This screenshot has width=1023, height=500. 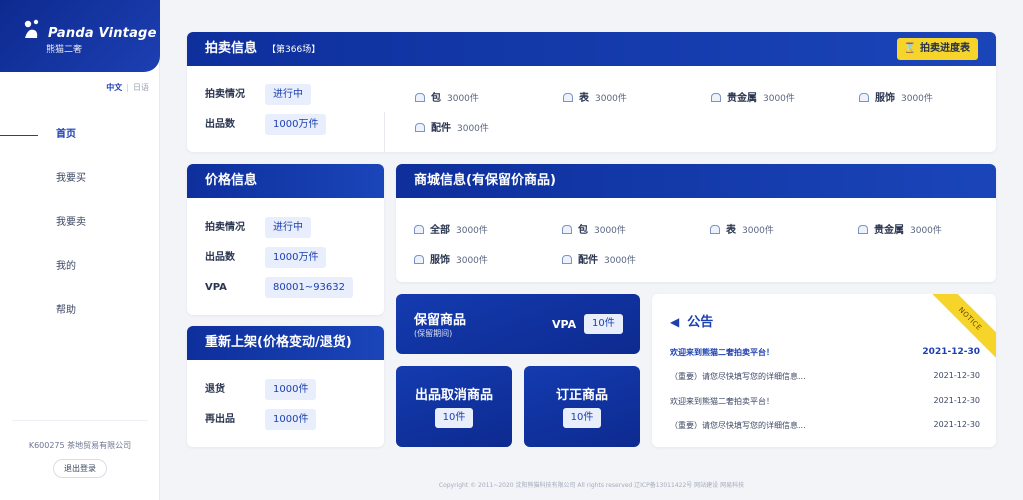 I want to click on mall-category-accessory: 配件 3000件, so click(x=599, y=258).